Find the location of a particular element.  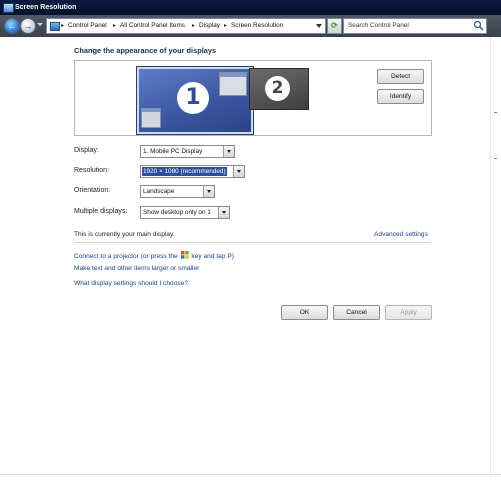

multiple-displays-select-value: Show desktop only on 1 is located at coordinates (177, 212).